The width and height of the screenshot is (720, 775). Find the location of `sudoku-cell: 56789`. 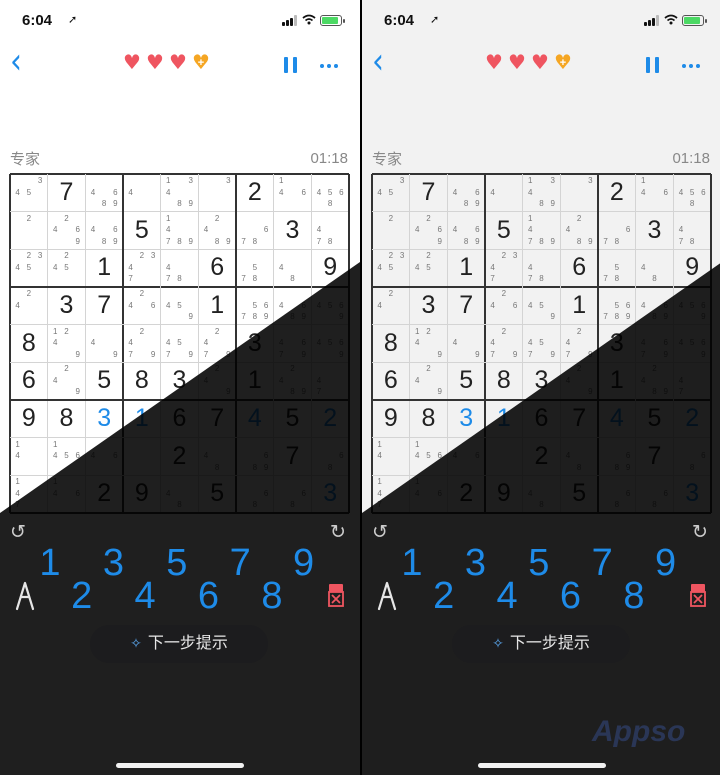

sudoku-cell: 56789 is located at coordinates (617, 306).